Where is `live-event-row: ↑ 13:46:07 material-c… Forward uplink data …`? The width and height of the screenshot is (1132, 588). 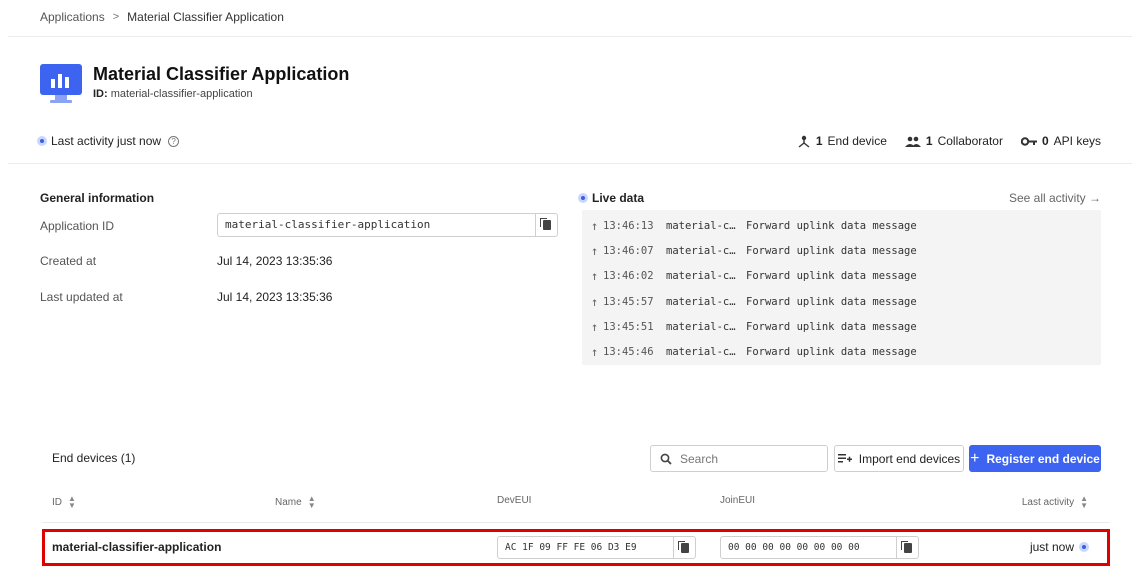 live-event-row: ↑ 13:46:07 material-c… Forward uplink data … is located at coordinates (841, 250).